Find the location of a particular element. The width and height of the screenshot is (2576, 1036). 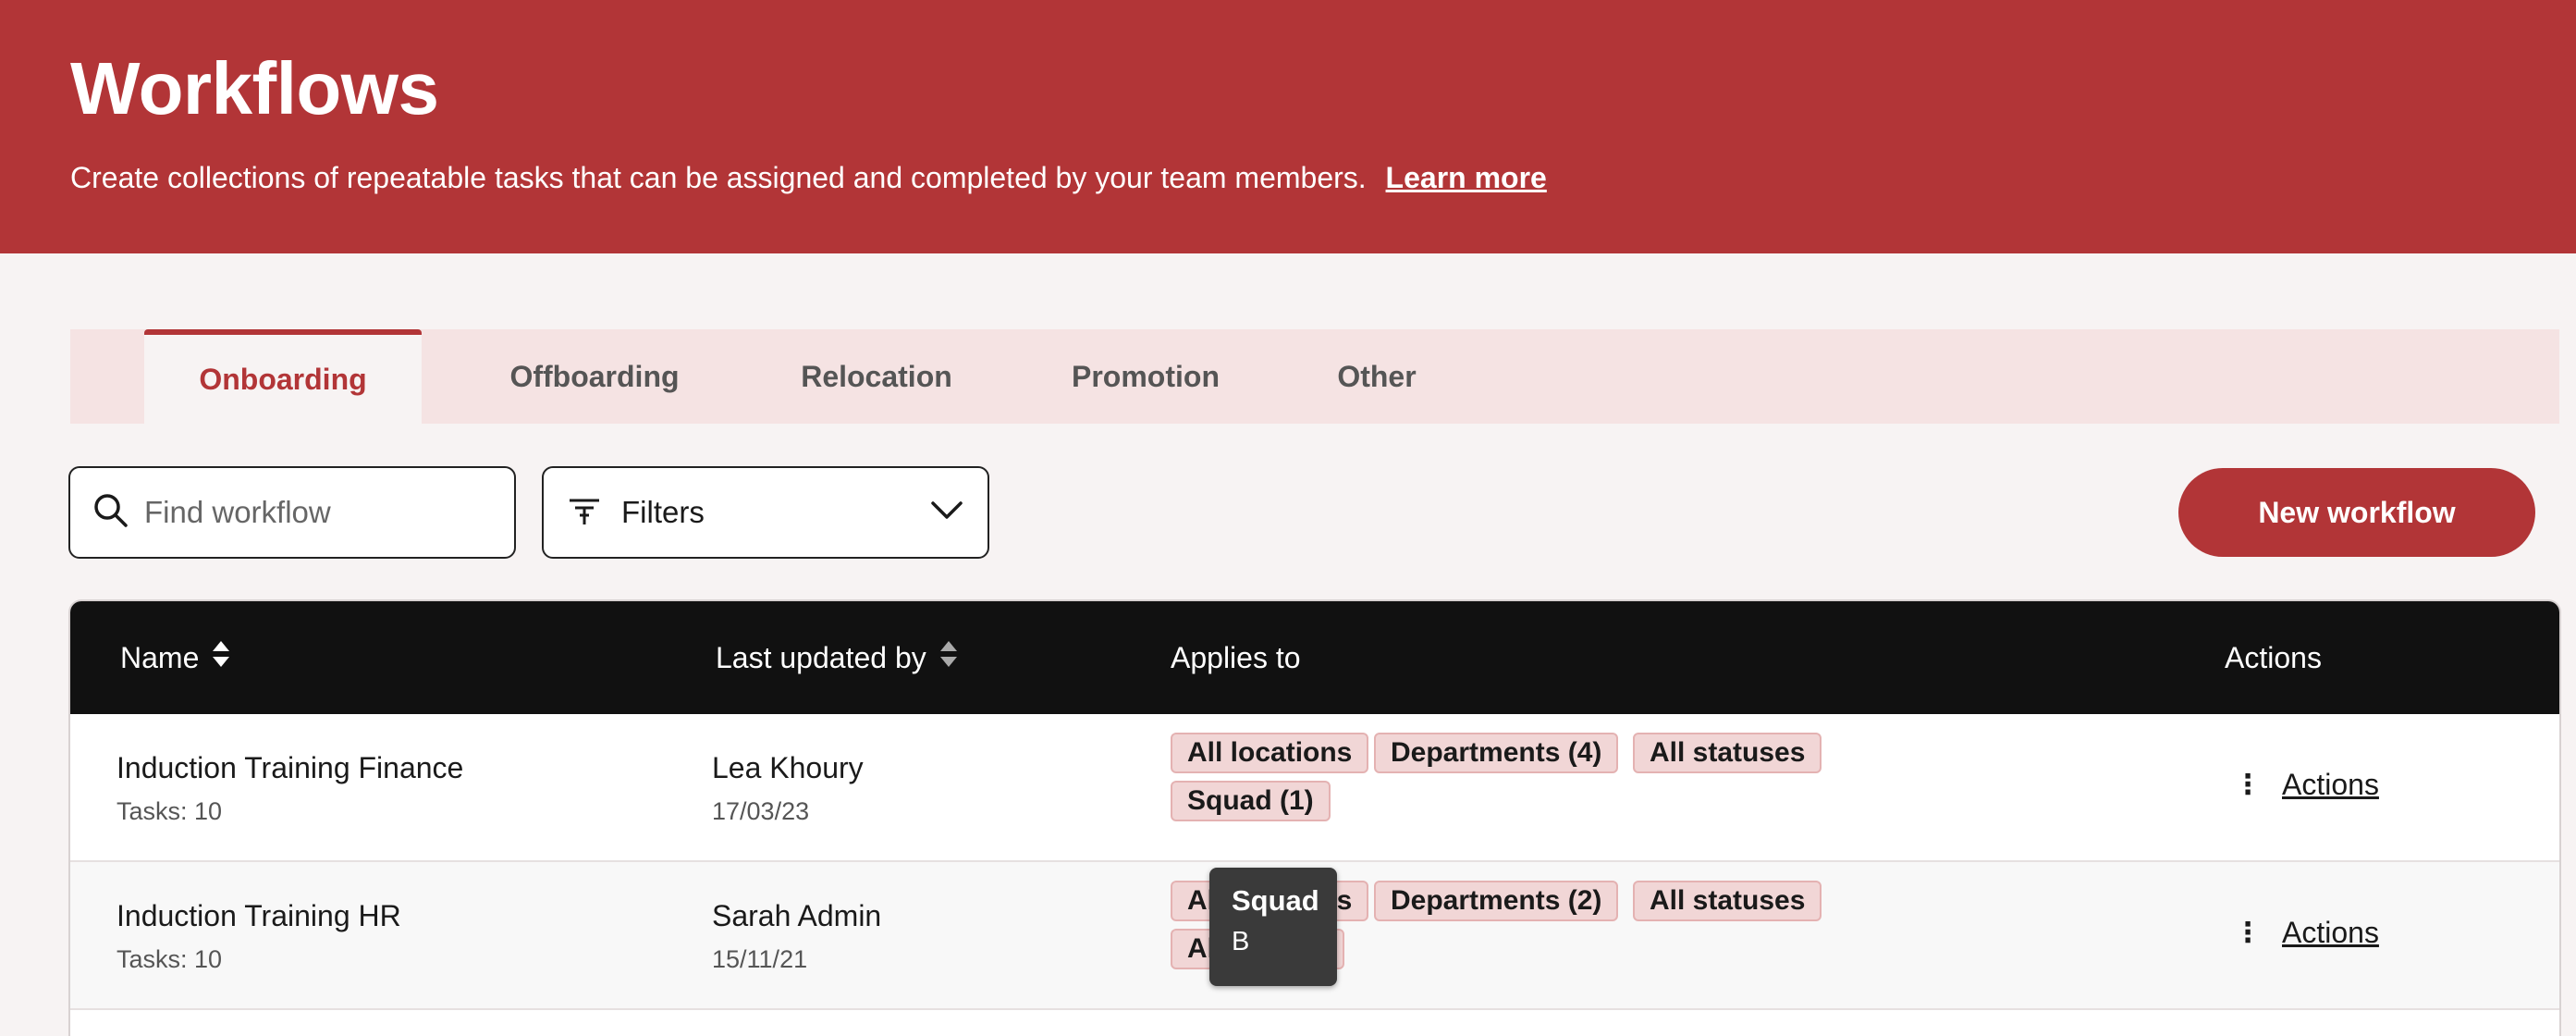

tab-onboarding: Onboarding is located at coordinates (283, 376).